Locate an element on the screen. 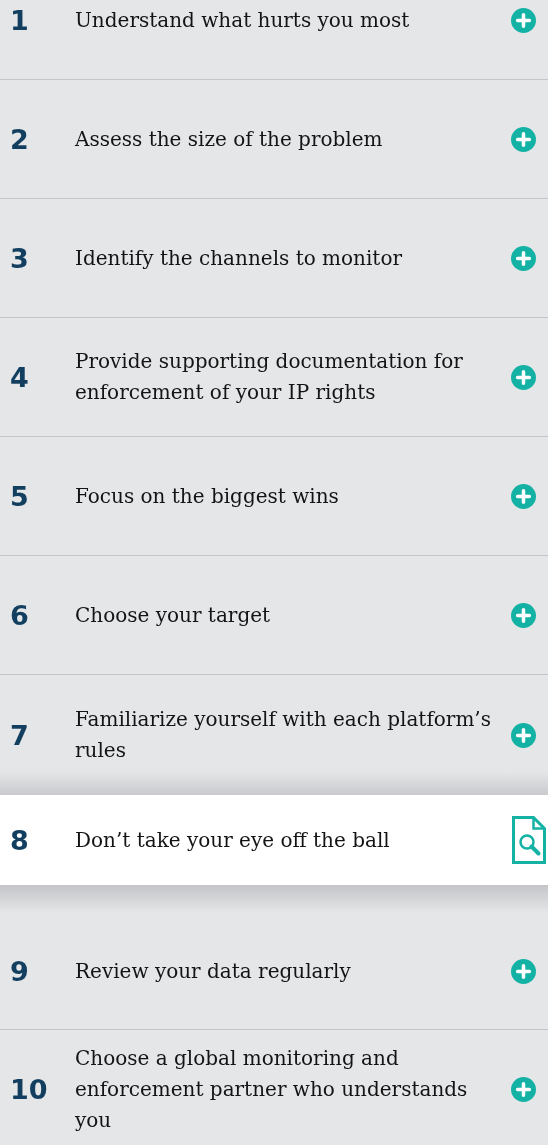 Image resolution: width=548 pixels, height=1145 pixels. step-number: 3 is located at coordinates (19, 258).